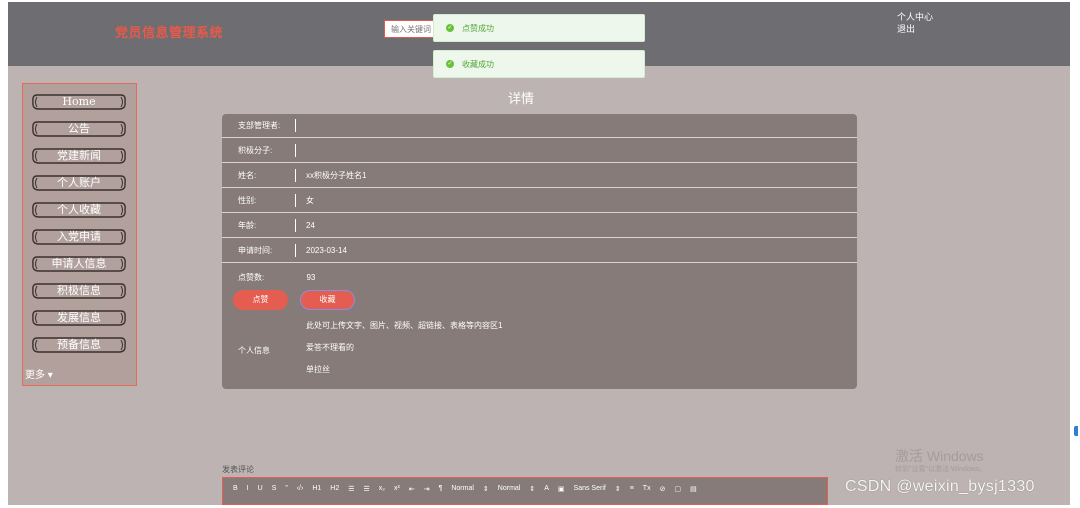  What do you see at coordinates (248, 488) in the screenshot?
I see `italic-button: I` at bounding box center [248, 488].